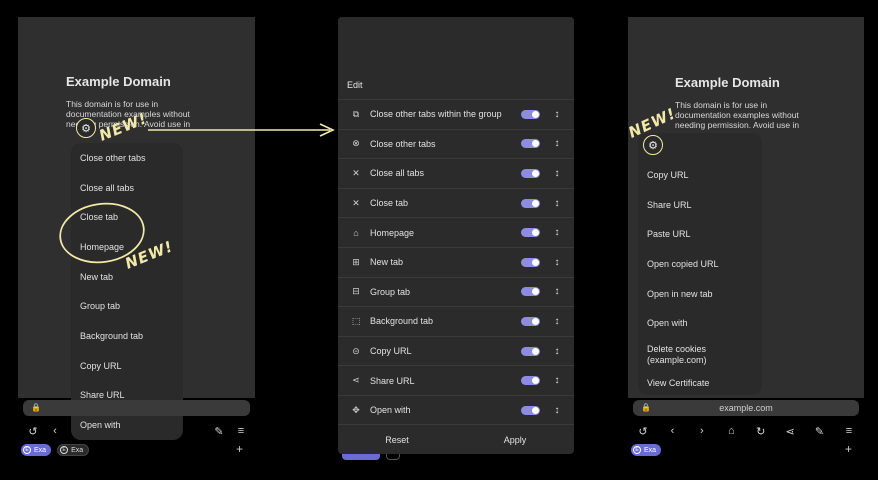 The width and height of the screenshot is (878, 480). I want to click on edit-row-close-all-tabs: ✕ Close all tabs ↕, so click(456, 173).